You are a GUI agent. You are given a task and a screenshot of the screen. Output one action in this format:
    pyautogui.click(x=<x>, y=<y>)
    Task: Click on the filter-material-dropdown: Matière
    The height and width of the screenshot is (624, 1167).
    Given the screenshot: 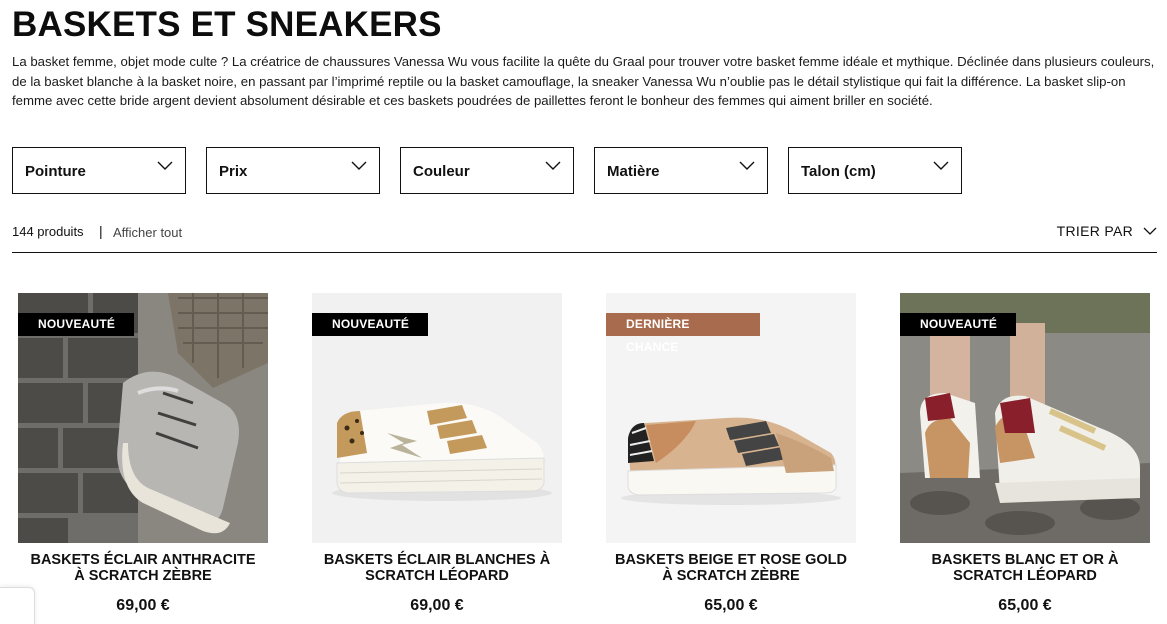 What is the action you would take?
    pyautogui.click(x=681, y=170)
    